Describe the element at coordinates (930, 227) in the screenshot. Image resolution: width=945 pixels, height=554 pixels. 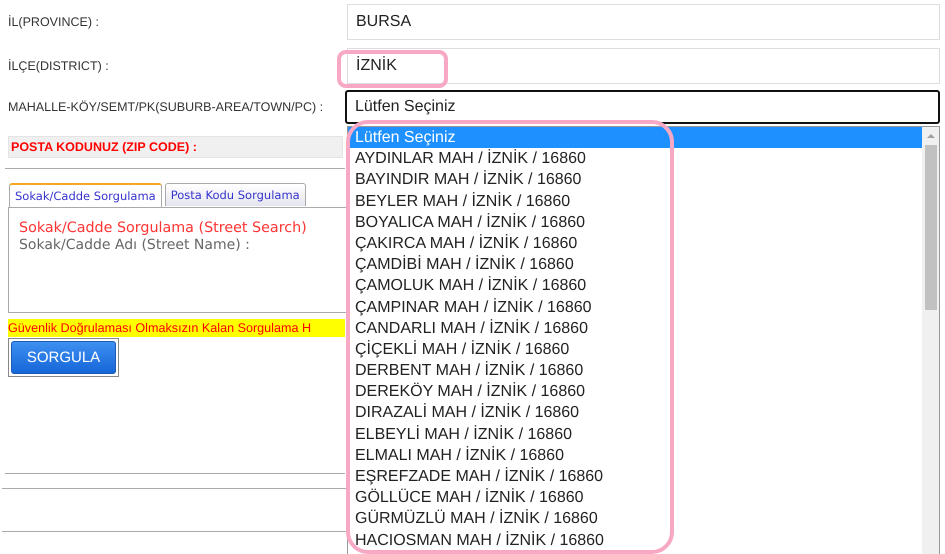
I see `scrollbar-thumb` at that location.